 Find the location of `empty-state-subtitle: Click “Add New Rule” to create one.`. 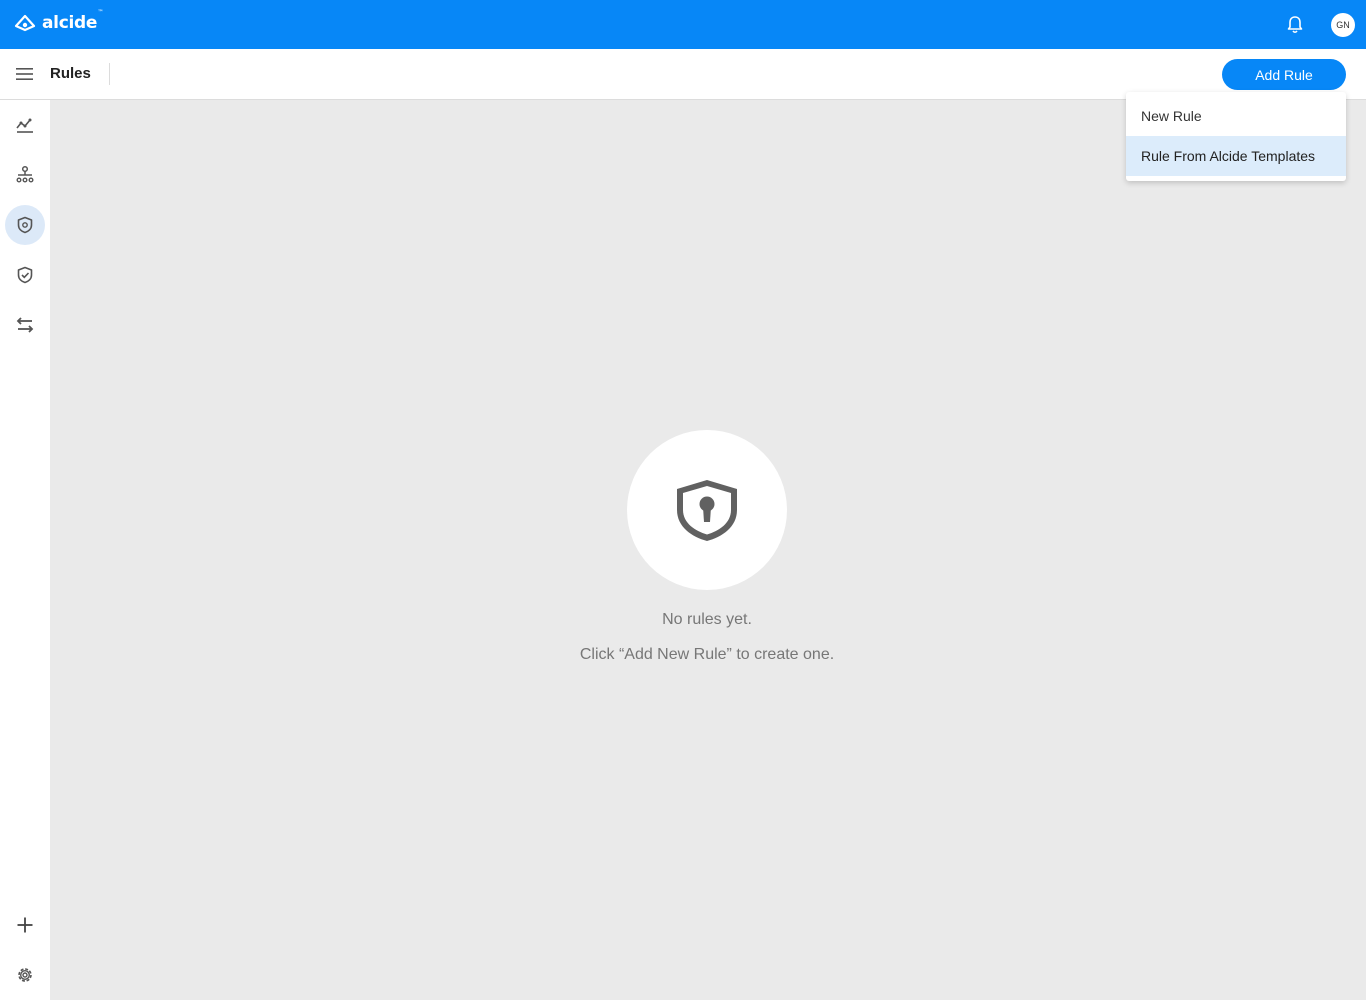

empty-state-subtitle: Click “Add New Rule” to create one. is located at coordinates (707, 654).